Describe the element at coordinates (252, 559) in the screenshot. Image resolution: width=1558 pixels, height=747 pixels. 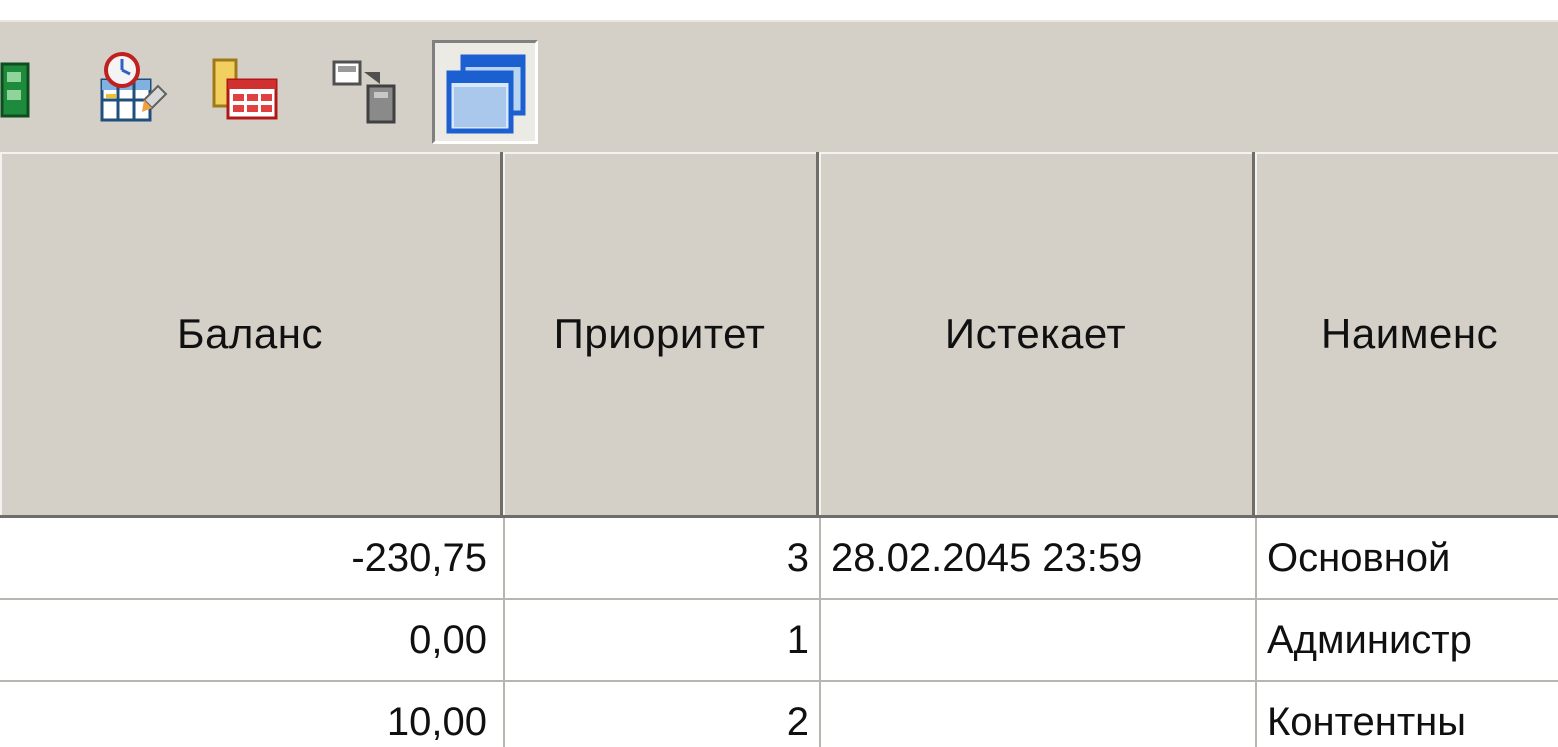
I see `cell-balance: -230,75` at that location.